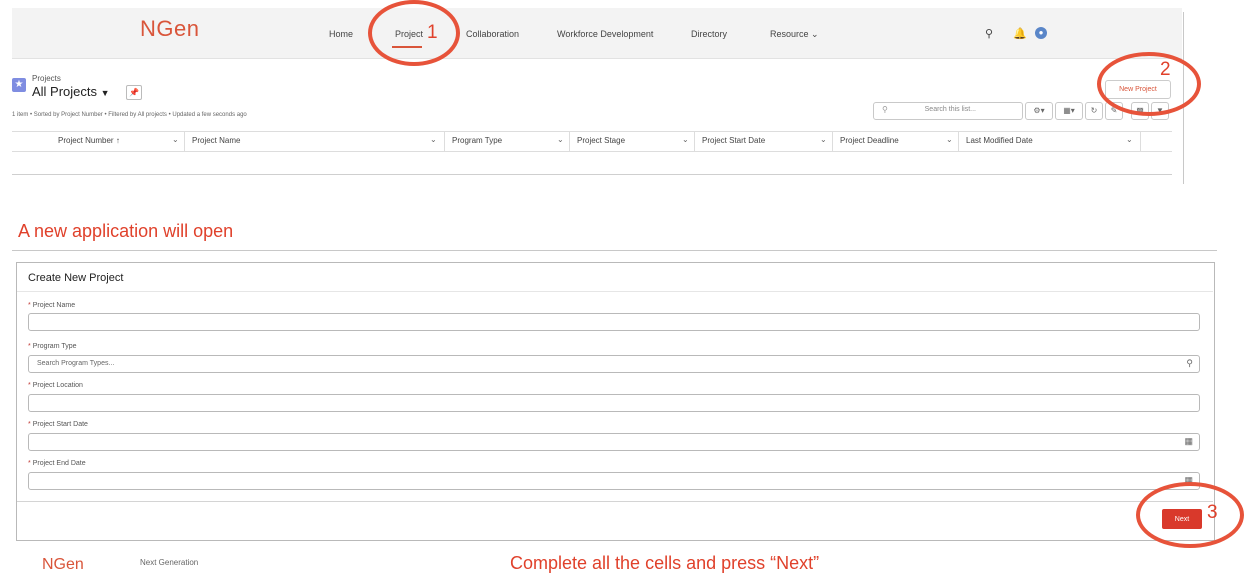 This screenshot has width=1252, height=574. I want to click on nav-resource-label: Resource, so click(789, 34).